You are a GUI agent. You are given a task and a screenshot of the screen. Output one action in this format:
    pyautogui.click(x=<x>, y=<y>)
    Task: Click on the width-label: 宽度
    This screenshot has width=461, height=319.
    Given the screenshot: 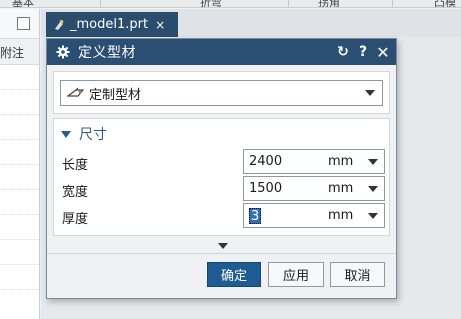 What is the action you would take?
    pyautogui.click(x=75, y=192)
    